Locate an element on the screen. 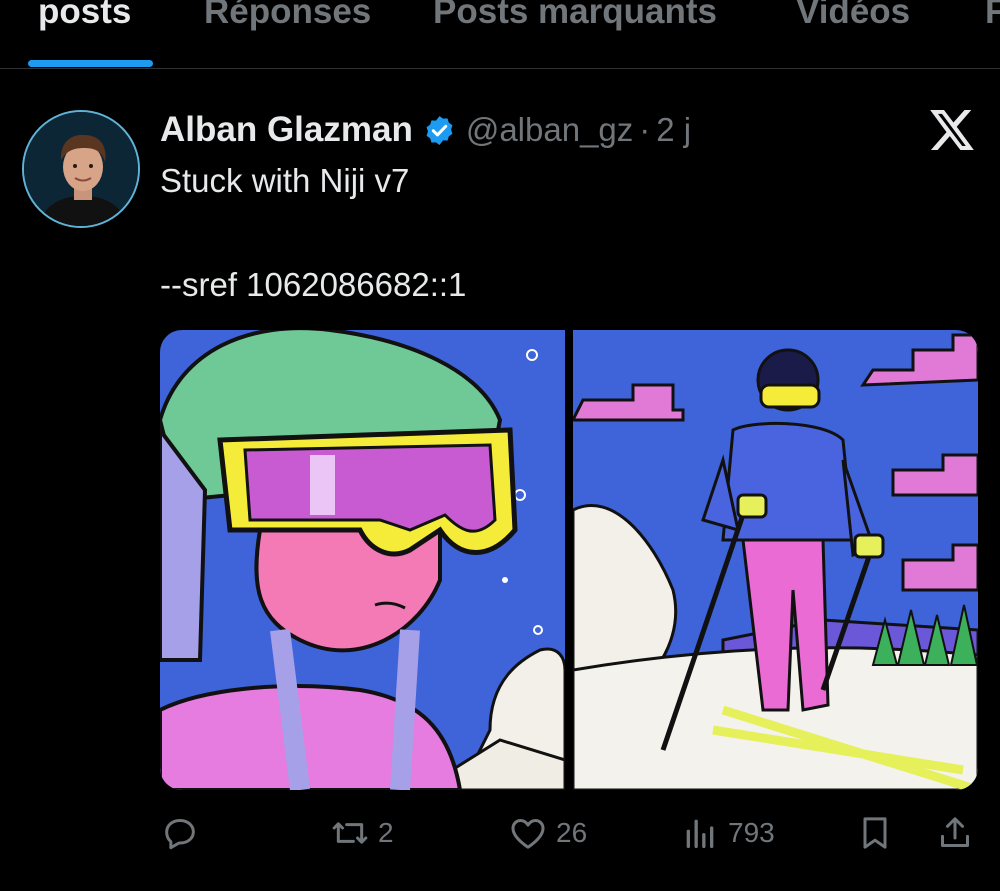  like-button: 26 is located at coordinates (547, 833).